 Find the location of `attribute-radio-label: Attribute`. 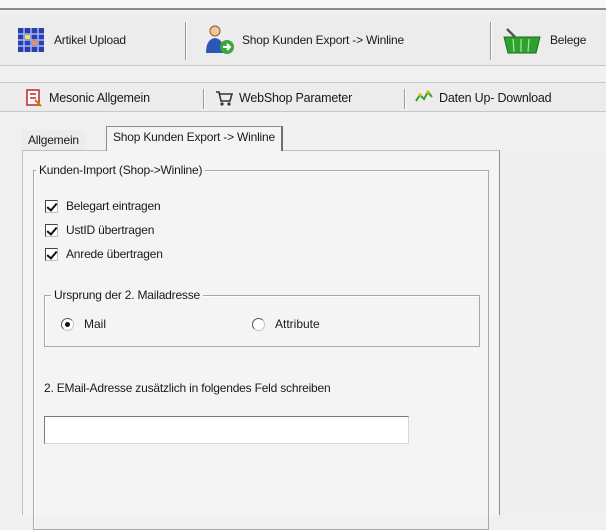

attribute-radio-label: Attribute is located at coordinates (297, 324).